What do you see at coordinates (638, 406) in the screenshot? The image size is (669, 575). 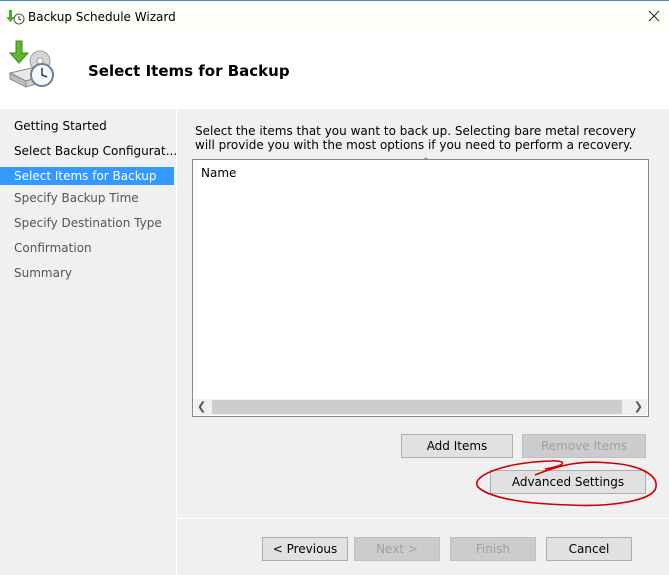 I see `scroll-right-icon: ❯` at bounding box center [638, 406].